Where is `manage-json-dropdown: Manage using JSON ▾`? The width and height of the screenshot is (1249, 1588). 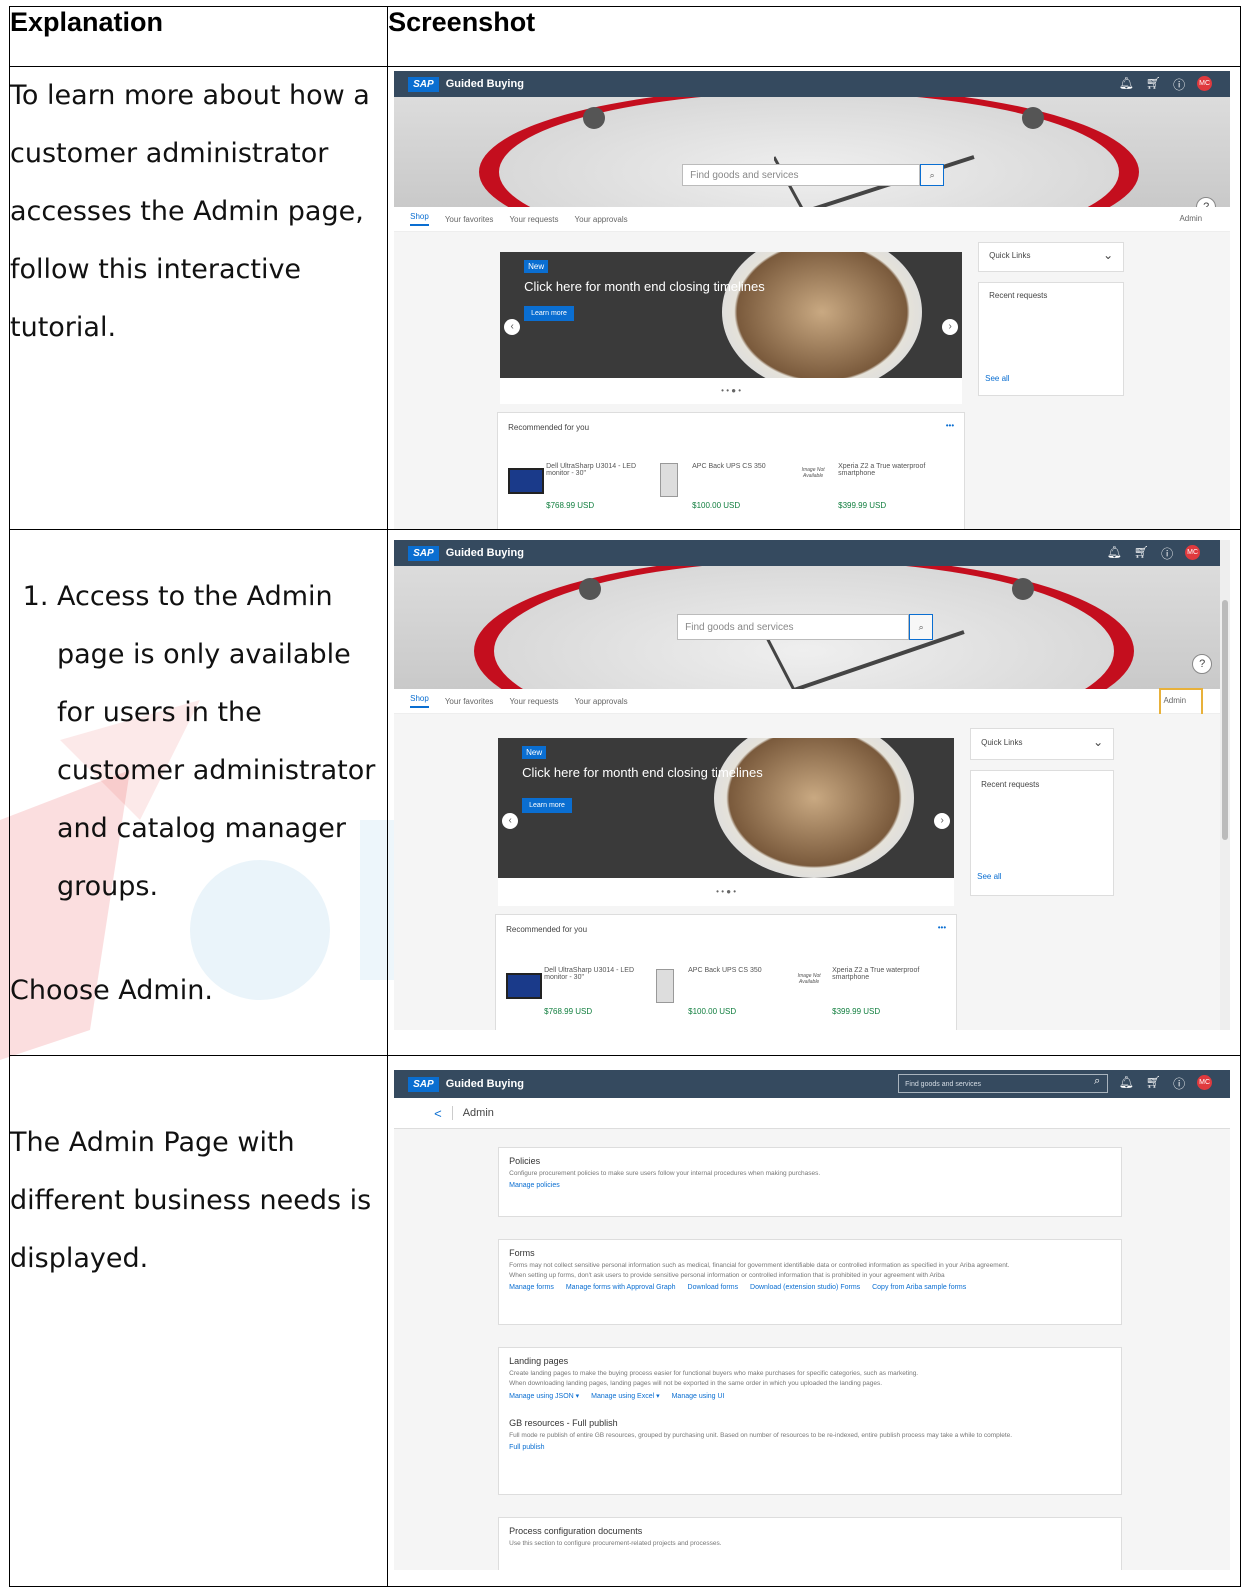 manage-json-dropdown: Manage using JSON ▾ is located at coordinates (544, 1396).